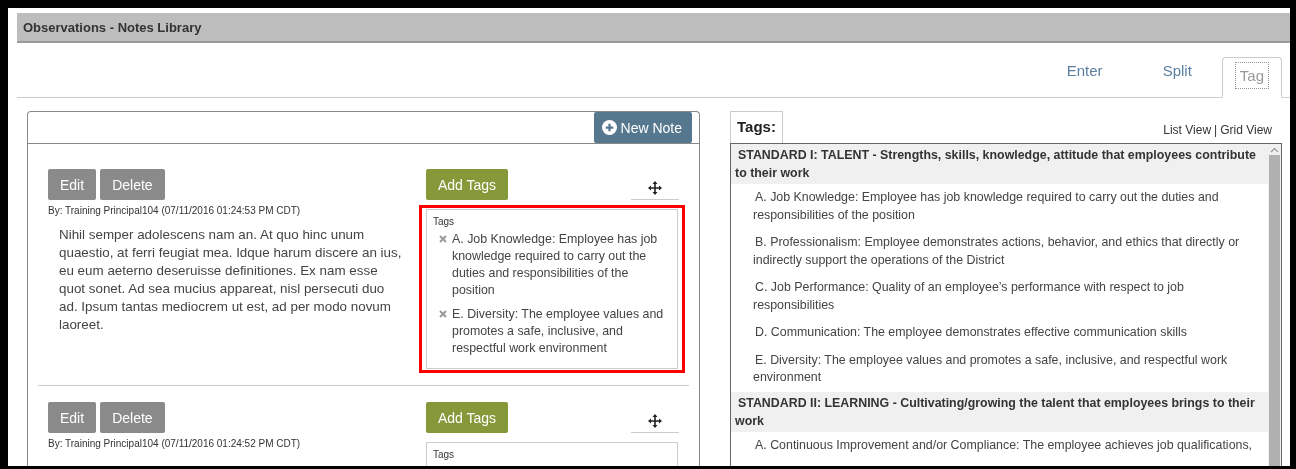  What do you see at coordinates (1084, 72) in the screenshot?
I see `tab: Enter` at bounding box center [1084, 72].